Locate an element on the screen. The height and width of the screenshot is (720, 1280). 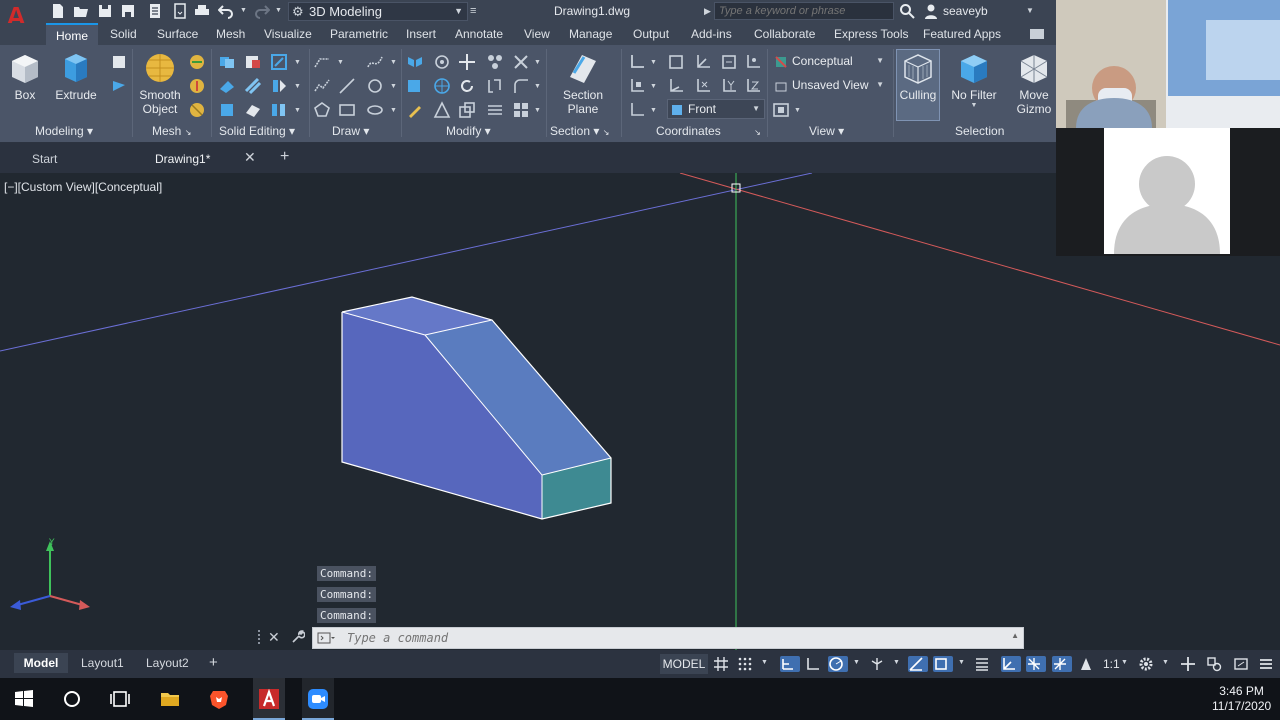
undo-dropdown-icon: ▼ is located at coordinates (243, 10).